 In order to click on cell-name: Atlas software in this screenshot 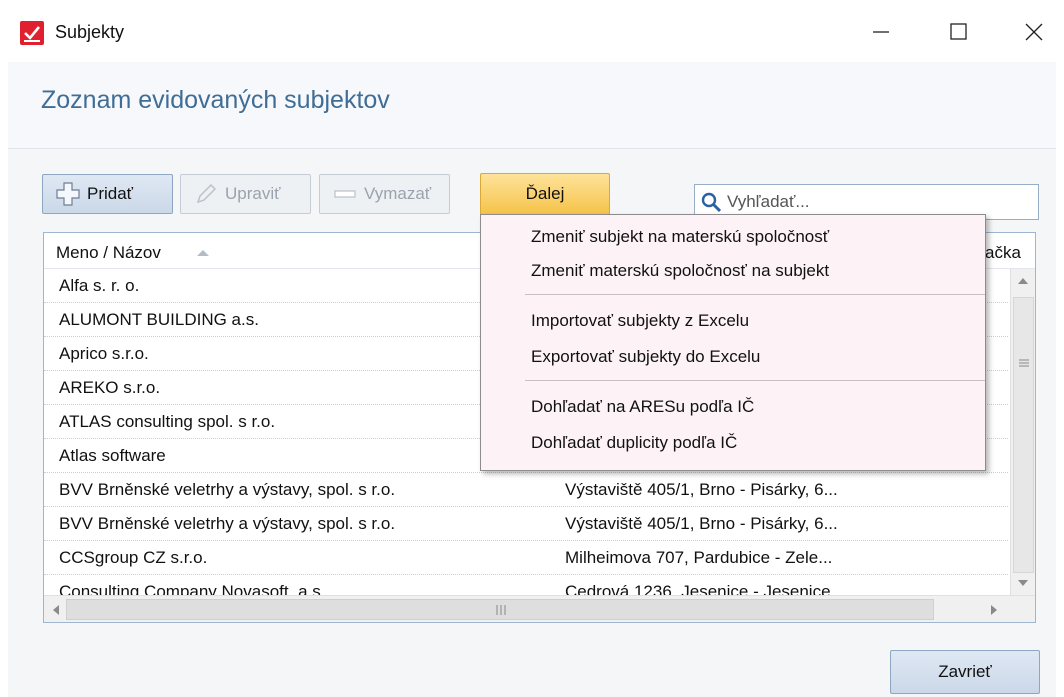, I will do `click(112, 455)`.